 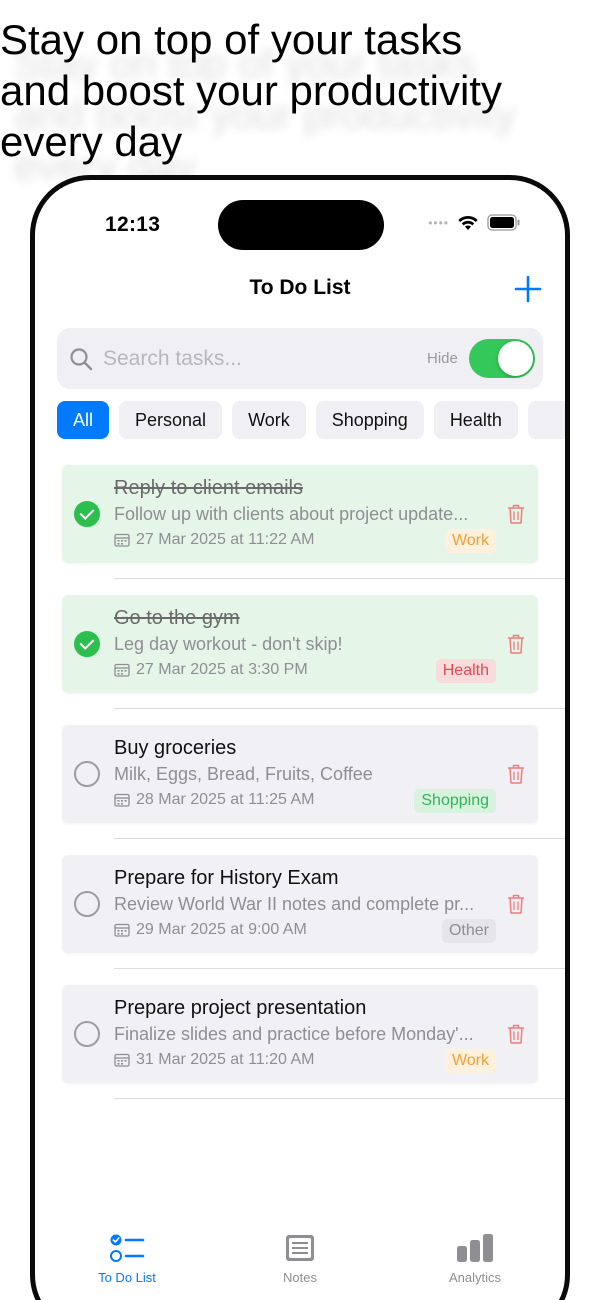 I want to click on task-date-text: 29 Mar 2025 at 9:00 AM, so click(x=221, y=929).